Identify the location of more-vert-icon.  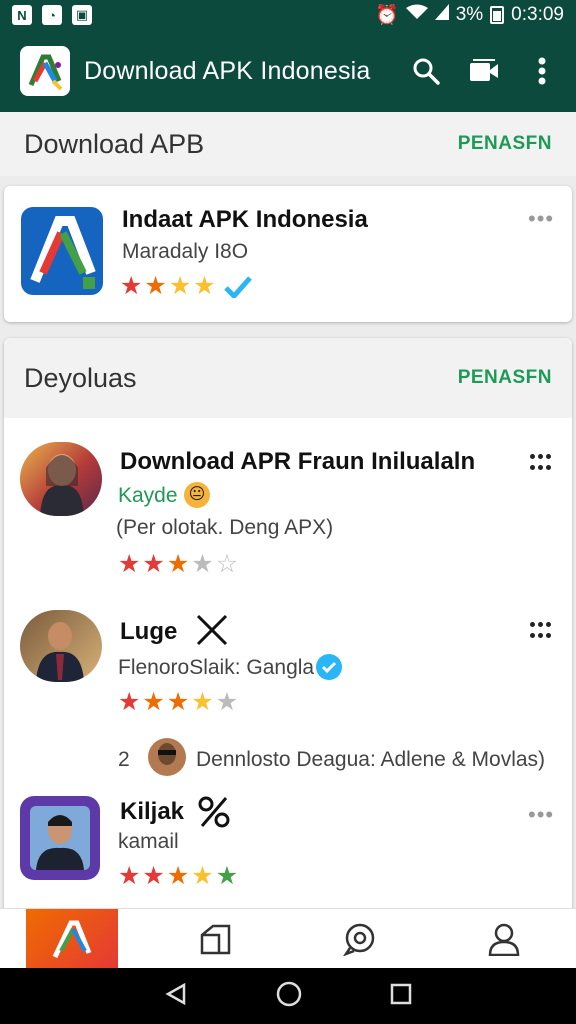
(542, 71).